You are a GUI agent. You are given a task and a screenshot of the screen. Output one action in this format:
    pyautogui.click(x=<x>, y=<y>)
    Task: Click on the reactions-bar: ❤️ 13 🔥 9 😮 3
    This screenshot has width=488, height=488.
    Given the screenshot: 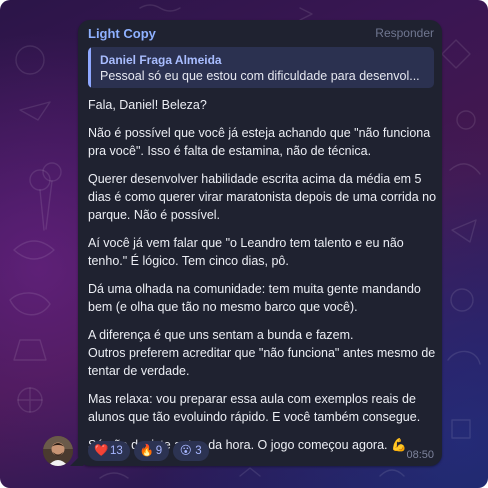 What is the action you would take?
    pyautogui.click(x=150, y=451)
    